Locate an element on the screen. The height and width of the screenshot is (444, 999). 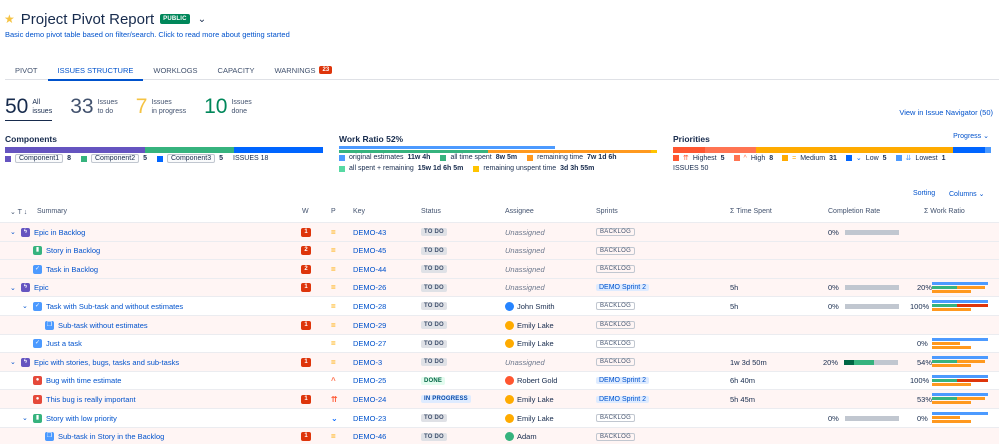
issue-key-cell: DEMO-46 is located at coordinates (369, 436).